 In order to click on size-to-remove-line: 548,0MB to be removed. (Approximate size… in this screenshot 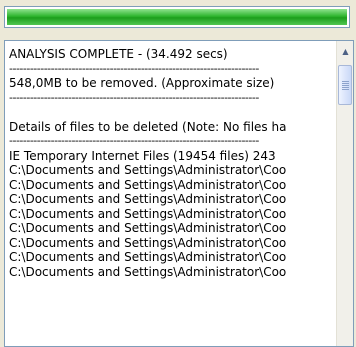, I will do `click(142, 83)`.